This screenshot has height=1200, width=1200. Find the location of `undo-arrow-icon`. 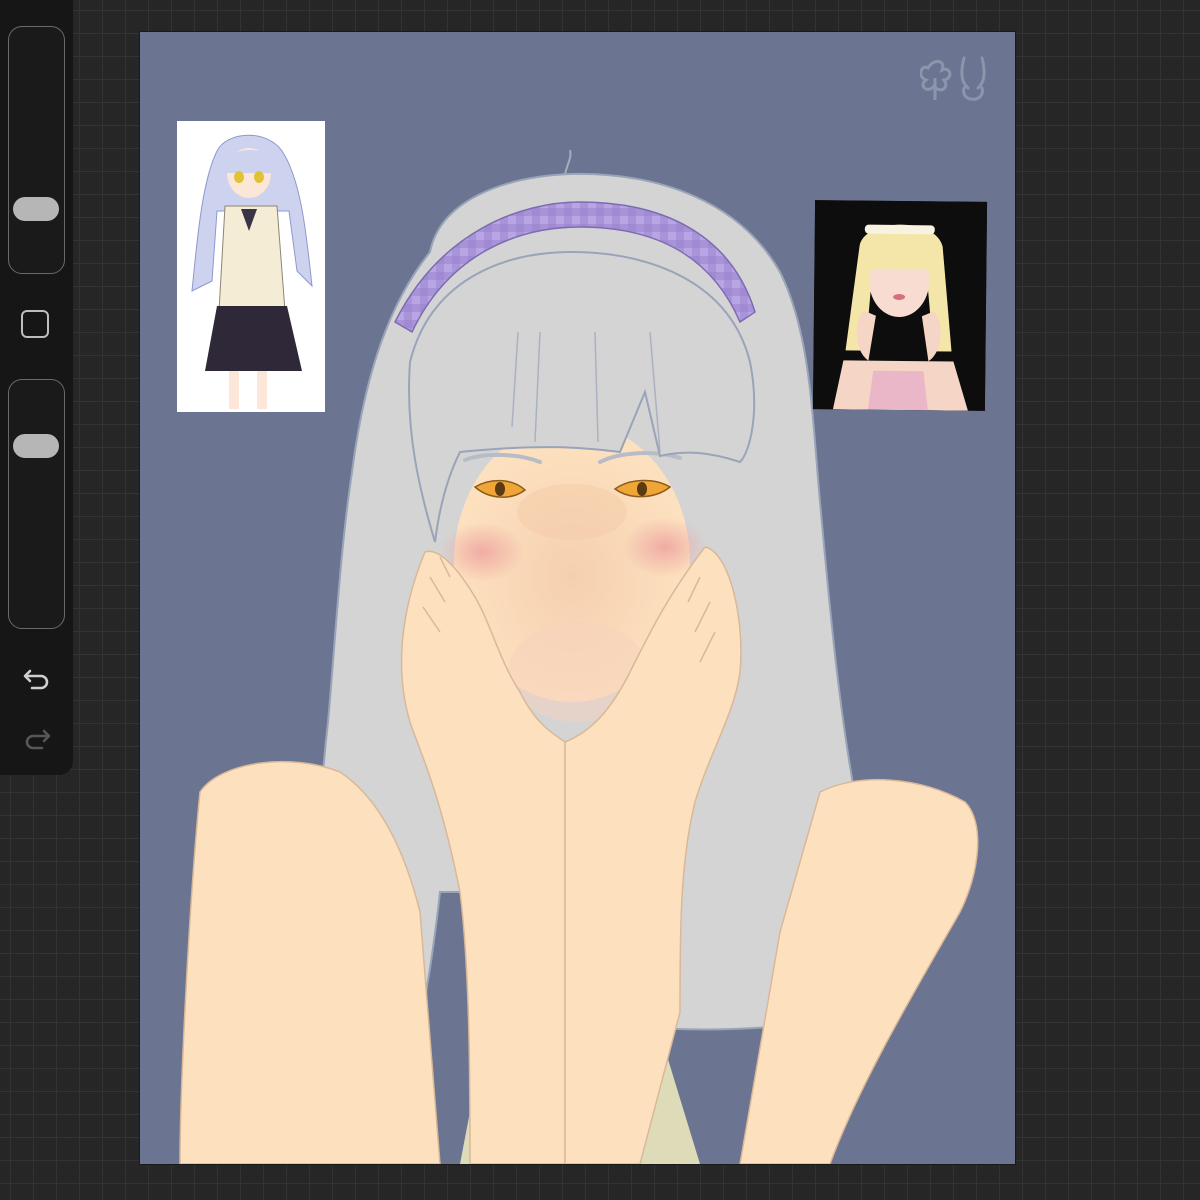

undo-arrow-icon is located at coordinates (36, 679).